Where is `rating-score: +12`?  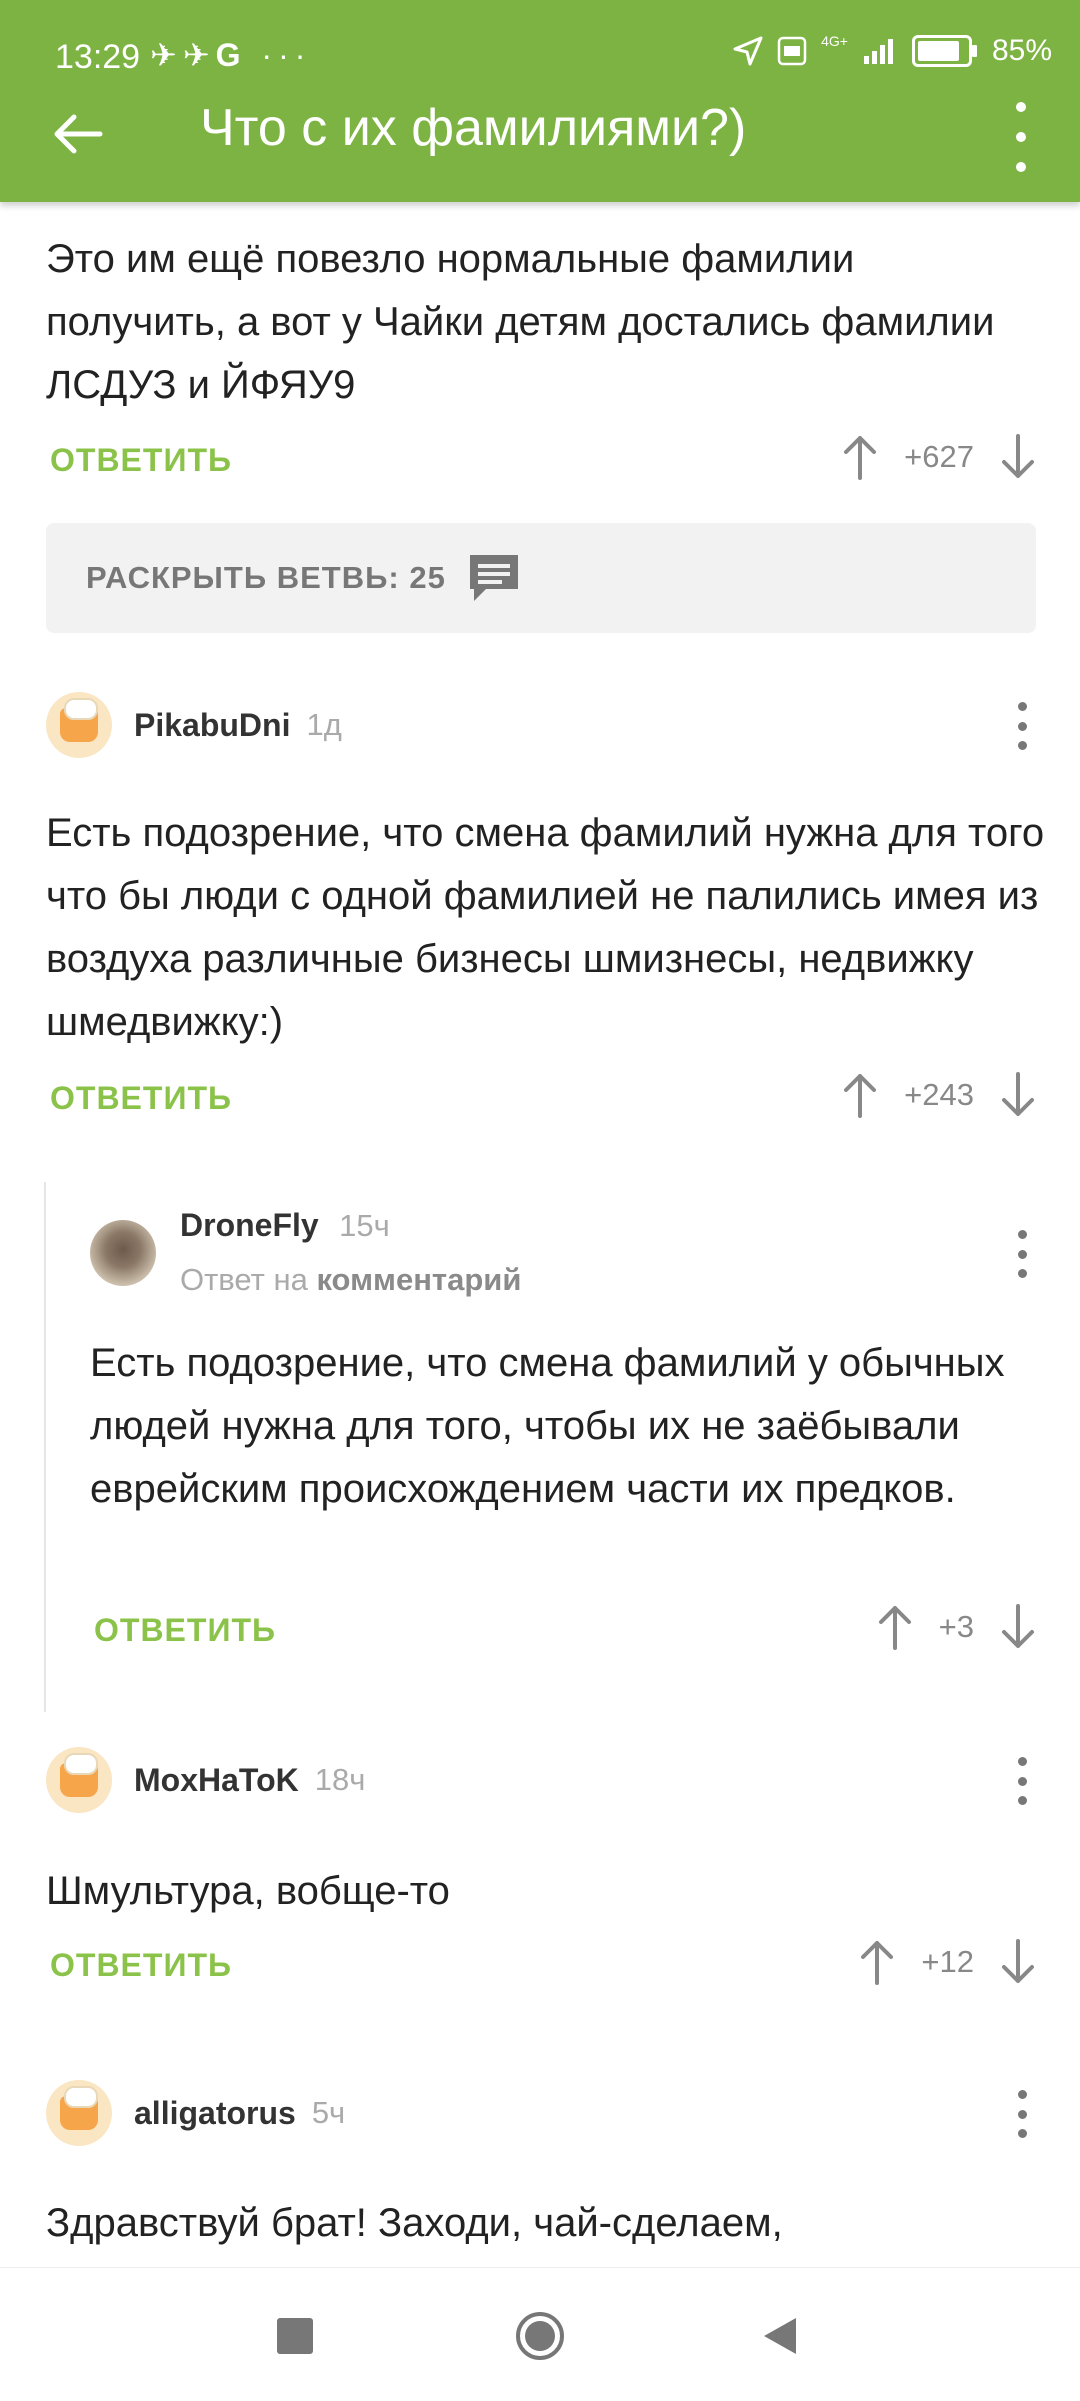 rating-score: +12 is located at coordinates (947, 1961).